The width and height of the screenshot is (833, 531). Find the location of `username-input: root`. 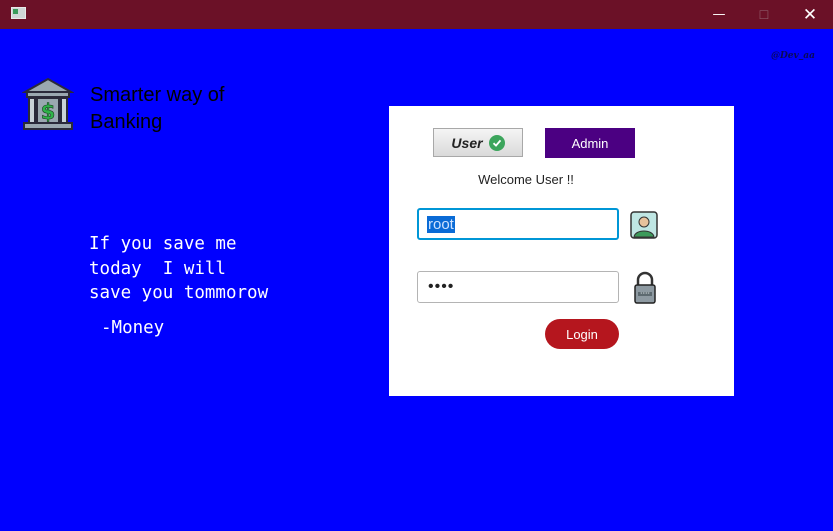

username-input: root is located at coordinates (518, 224).